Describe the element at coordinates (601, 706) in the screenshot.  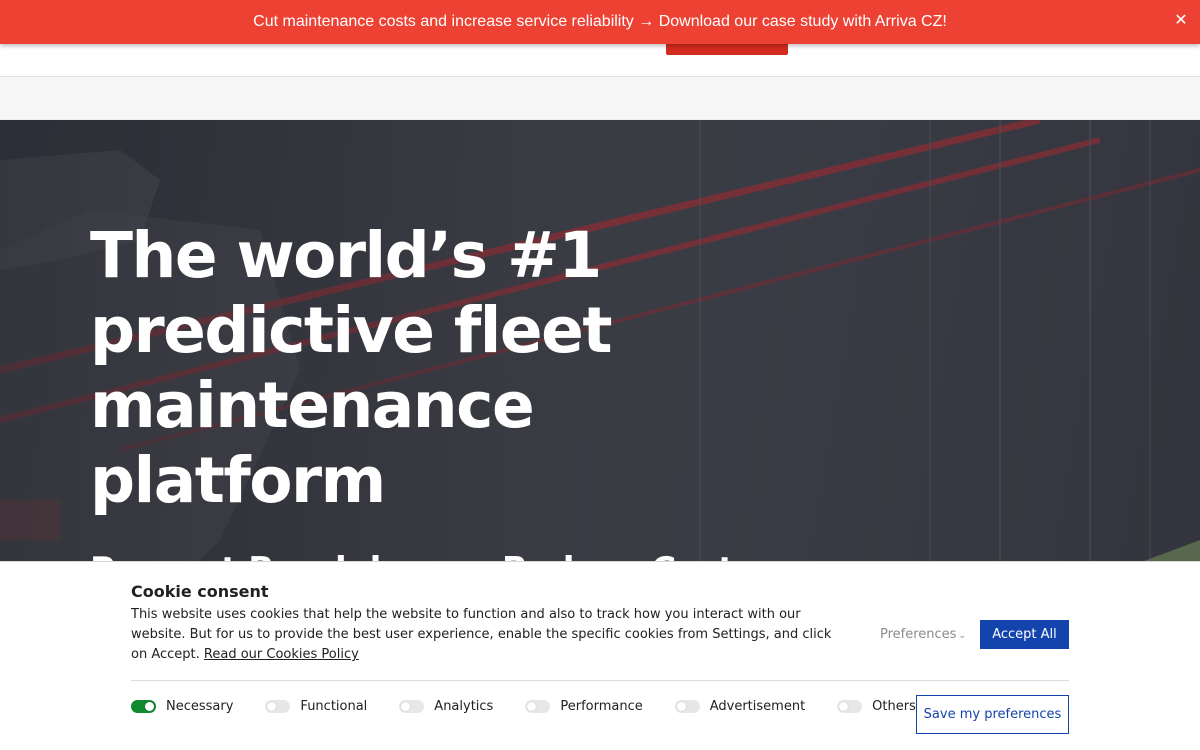
I see `toggle-label: Performance` at that location.